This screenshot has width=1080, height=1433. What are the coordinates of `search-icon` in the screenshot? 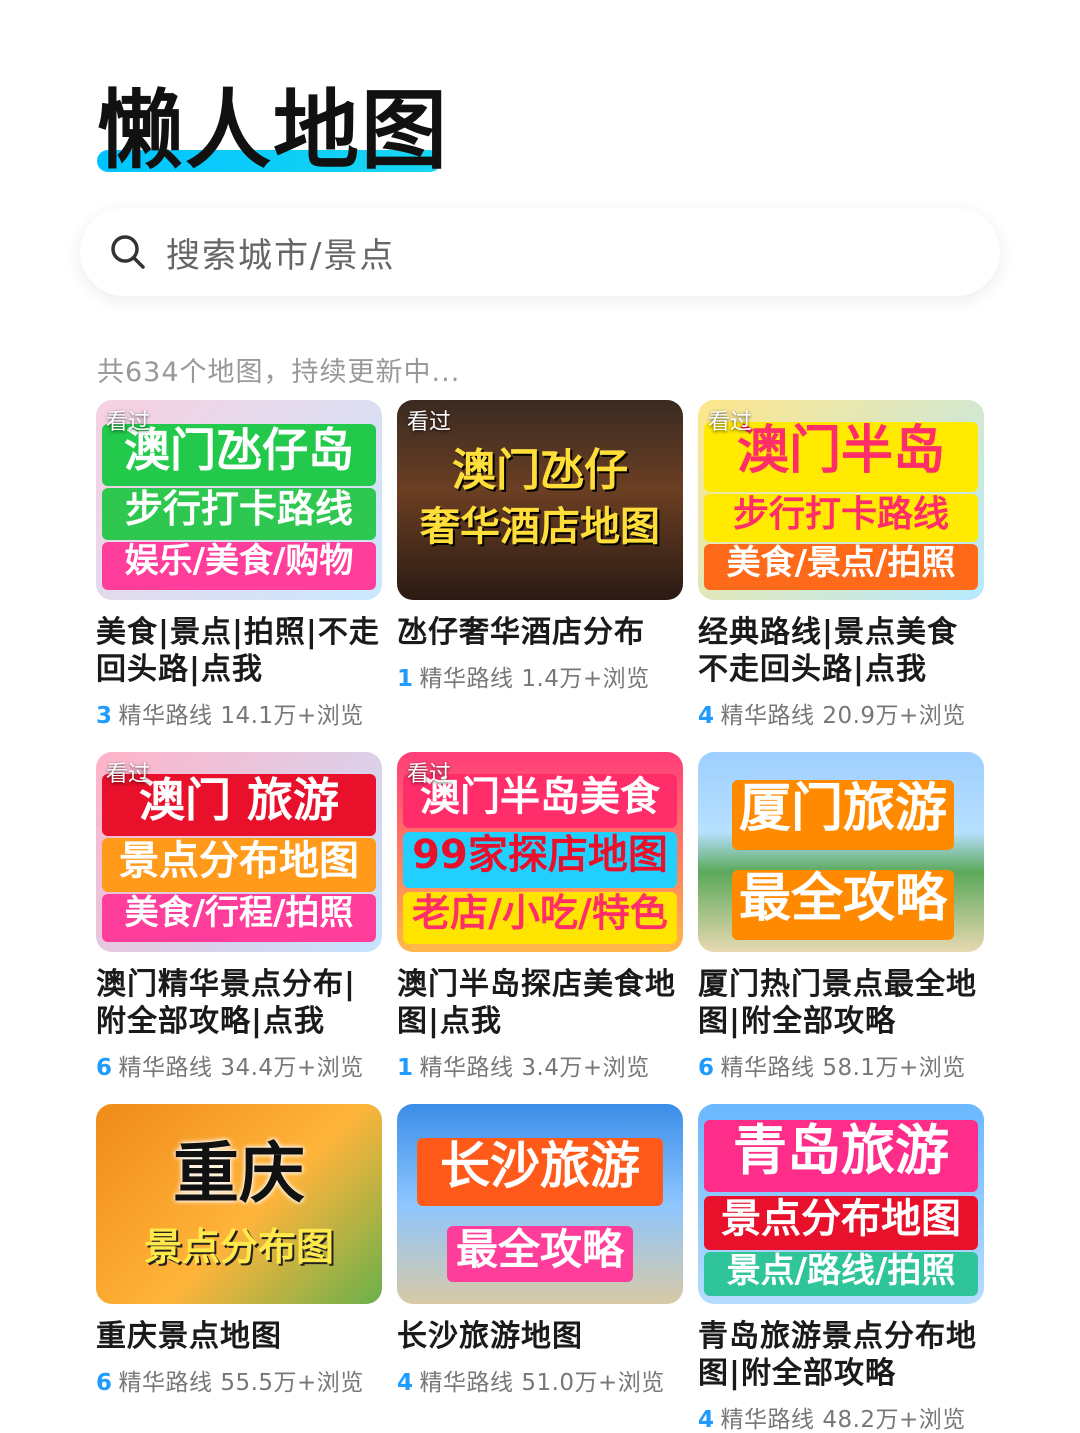 It's located at (128, 252).